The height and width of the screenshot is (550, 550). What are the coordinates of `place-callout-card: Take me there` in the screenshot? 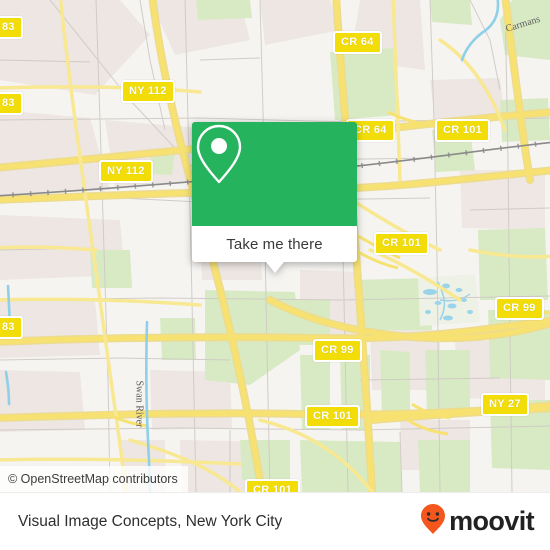 It's located at (274, 197).